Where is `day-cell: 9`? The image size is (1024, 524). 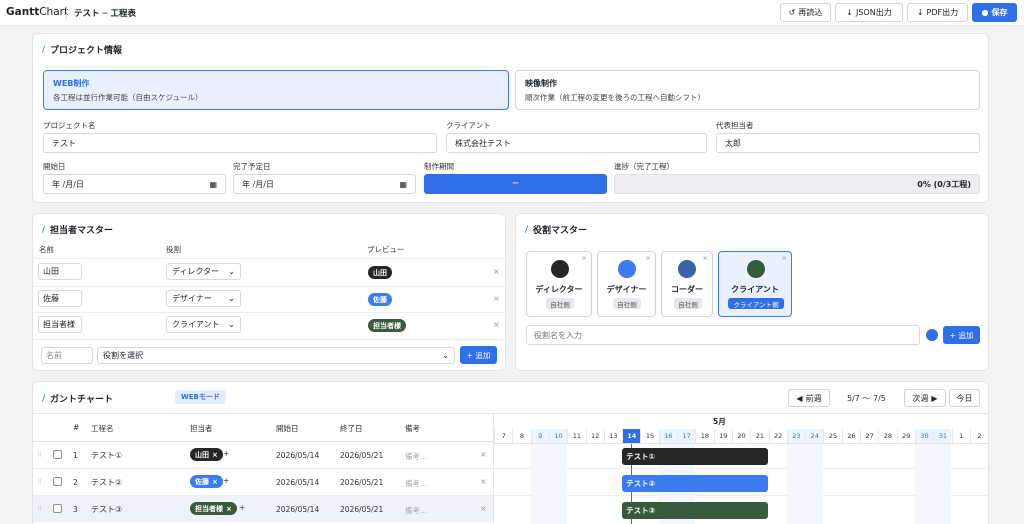
day-cell: 9 is located at coordinates (539, 436).